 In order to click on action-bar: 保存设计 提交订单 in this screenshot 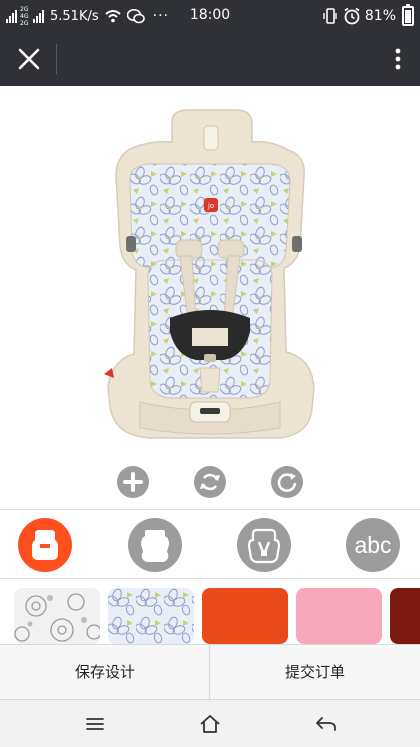, I will do `click(210, 672)`.